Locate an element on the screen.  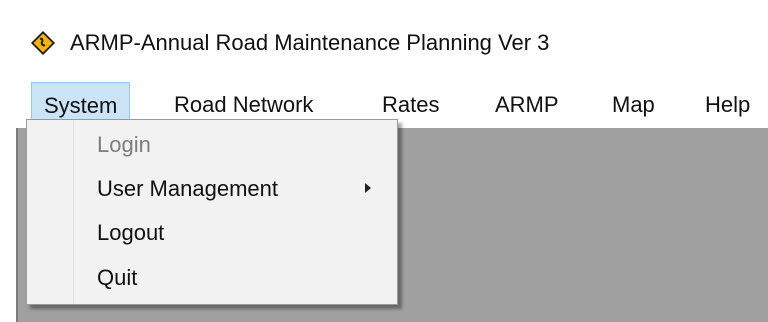
menu-armp: ARMP is located at coordinates (527, 105).